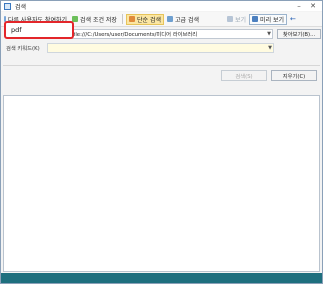 The image size is (323, 284). Describe the element at coordinates (294, 75) in the screenshot. I see `clear-button: 지우기(C)` at that location.